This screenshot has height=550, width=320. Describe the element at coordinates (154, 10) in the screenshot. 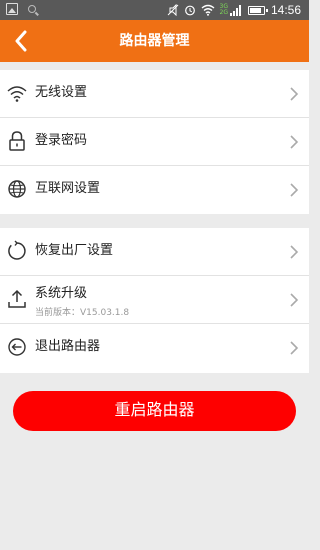

I see `status-bar: 3G 2G 14:56` at that location.